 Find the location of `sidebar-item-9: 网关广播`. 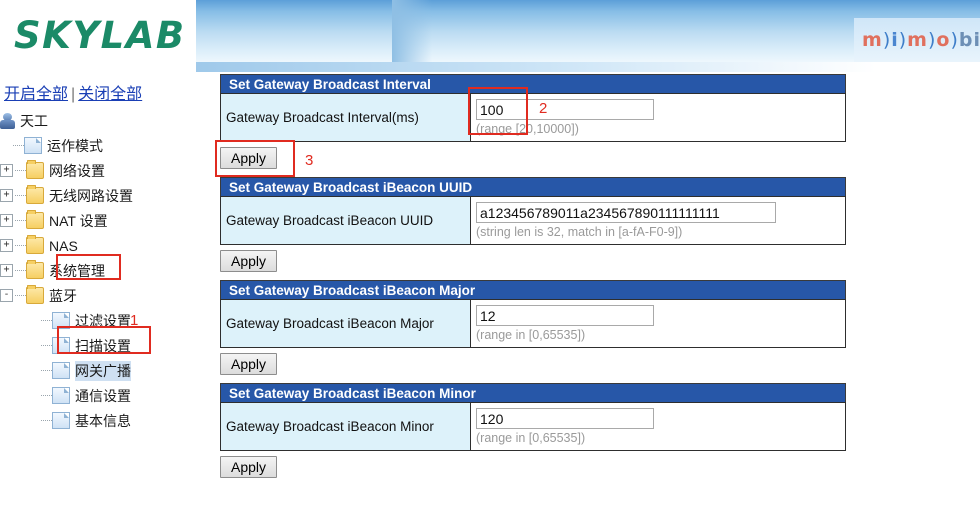

sidebar-item-9: 网关广播 is located at coordinates (98, 370).